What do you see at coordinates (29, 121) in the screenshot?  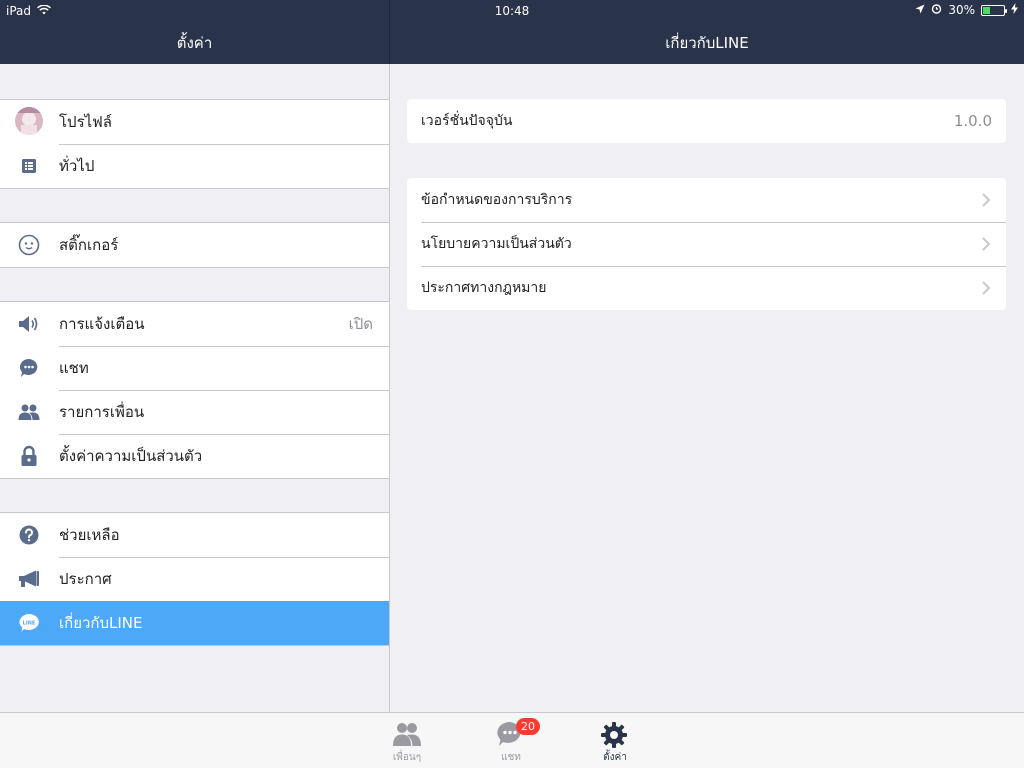 I see `profile-avatar` at bounding box center [29, 121].